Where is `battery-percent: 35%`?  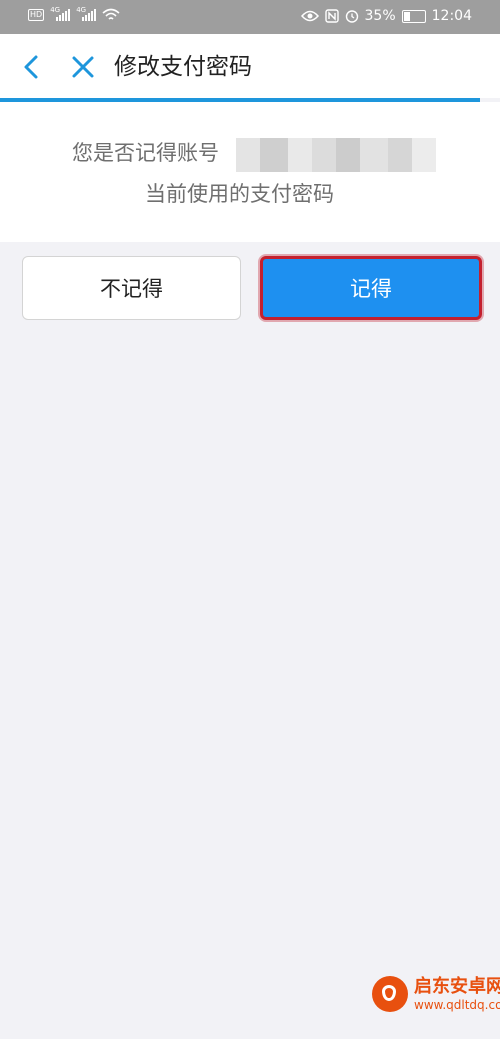 battery-percent: 35% is located at coordinates (380, 16).